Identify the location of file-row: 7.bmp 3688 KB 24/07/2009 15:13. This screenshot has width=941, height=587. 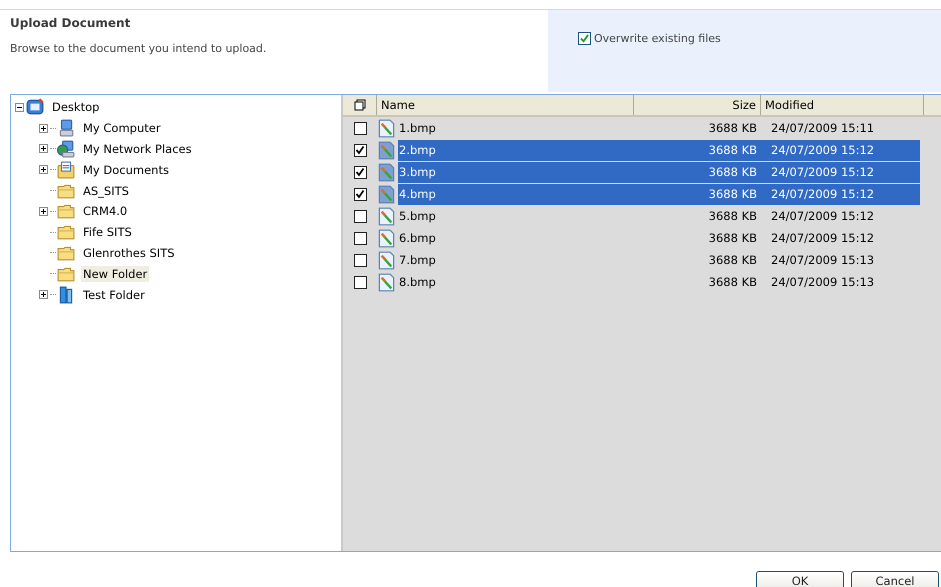
(659, 260).